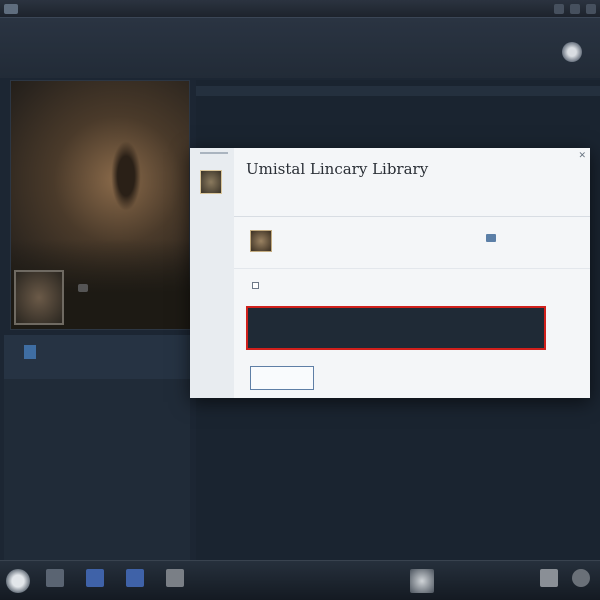 Image resolution: width=600 pixels, height=600 pixels. I want to click on menu-bar, so click(300, 9).